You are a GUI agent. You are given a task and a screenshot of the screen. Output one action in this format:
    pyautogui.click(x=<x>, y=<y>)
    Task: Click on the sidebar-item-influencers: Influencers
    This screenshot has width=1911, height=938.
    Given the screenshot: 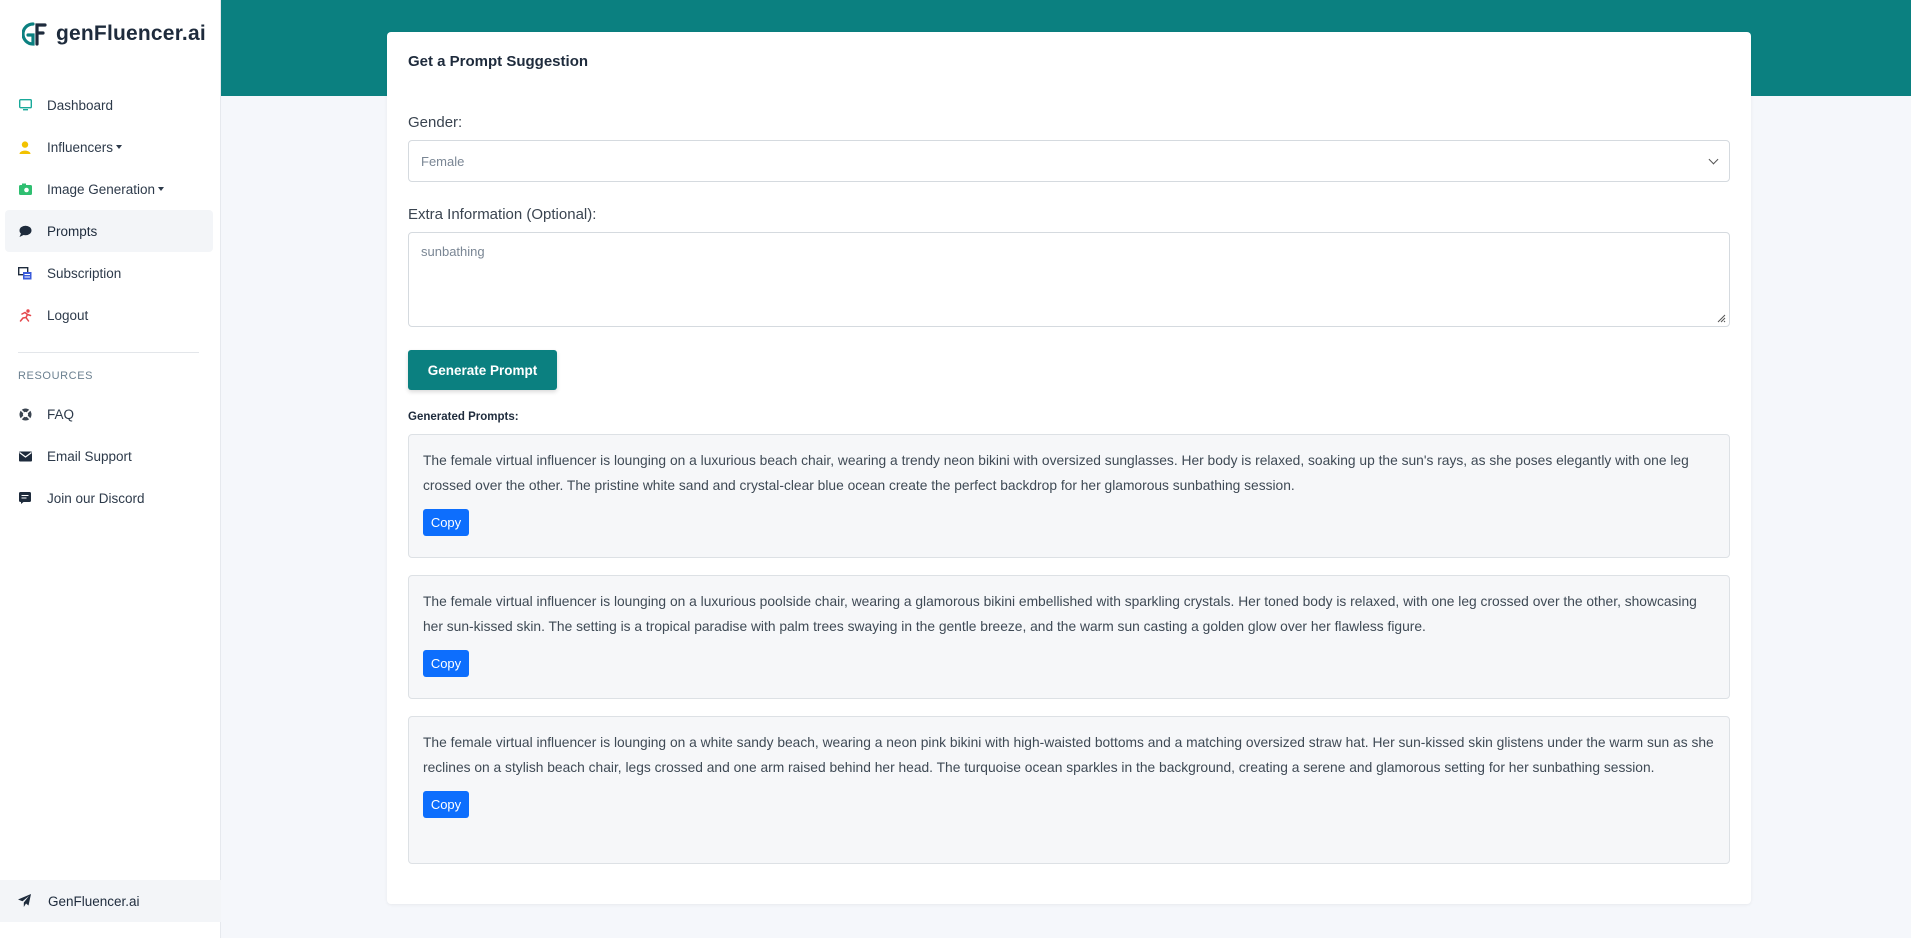 What is the action you would take?
    pyautogui.click(x=109, y=147)
    